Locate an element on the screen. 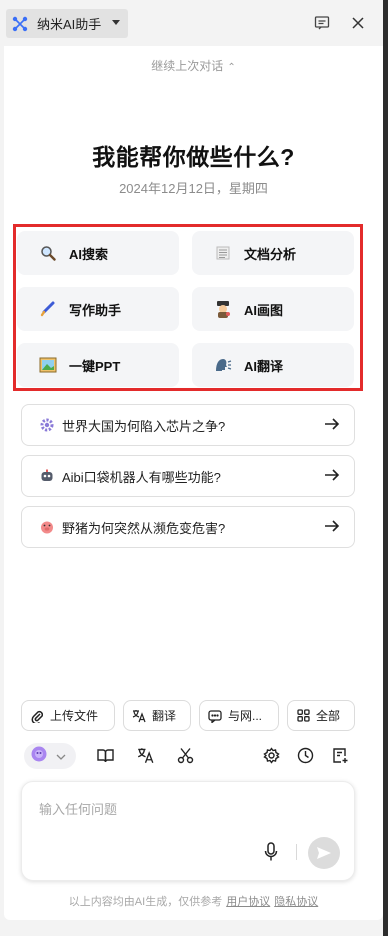  new-chat-icon is located at coordinates (340, 755).